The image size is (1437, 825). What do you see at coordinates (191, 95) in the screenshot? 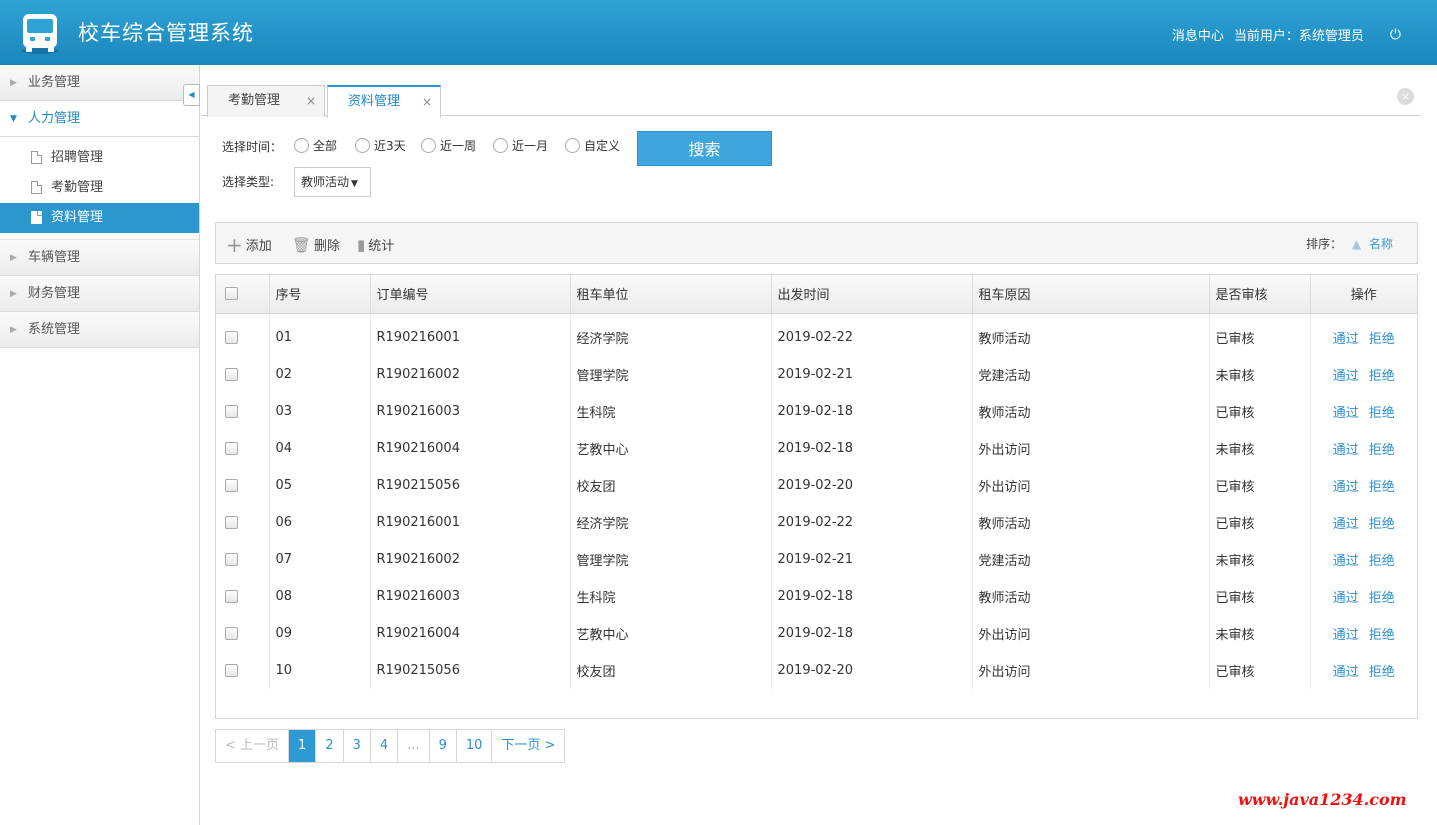
I see `sidebar-collapse-button: ◀` at bounding box center [191, 95].